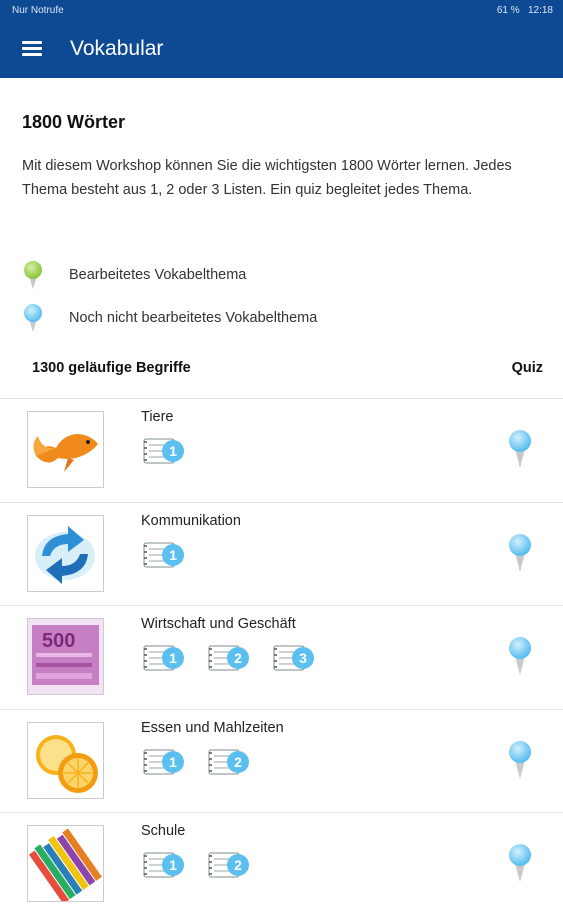 Image resolution: width=563 pixels, height=914 pixels. I want to click on status-carrier: Nur Notrufe, so click(38, 10).